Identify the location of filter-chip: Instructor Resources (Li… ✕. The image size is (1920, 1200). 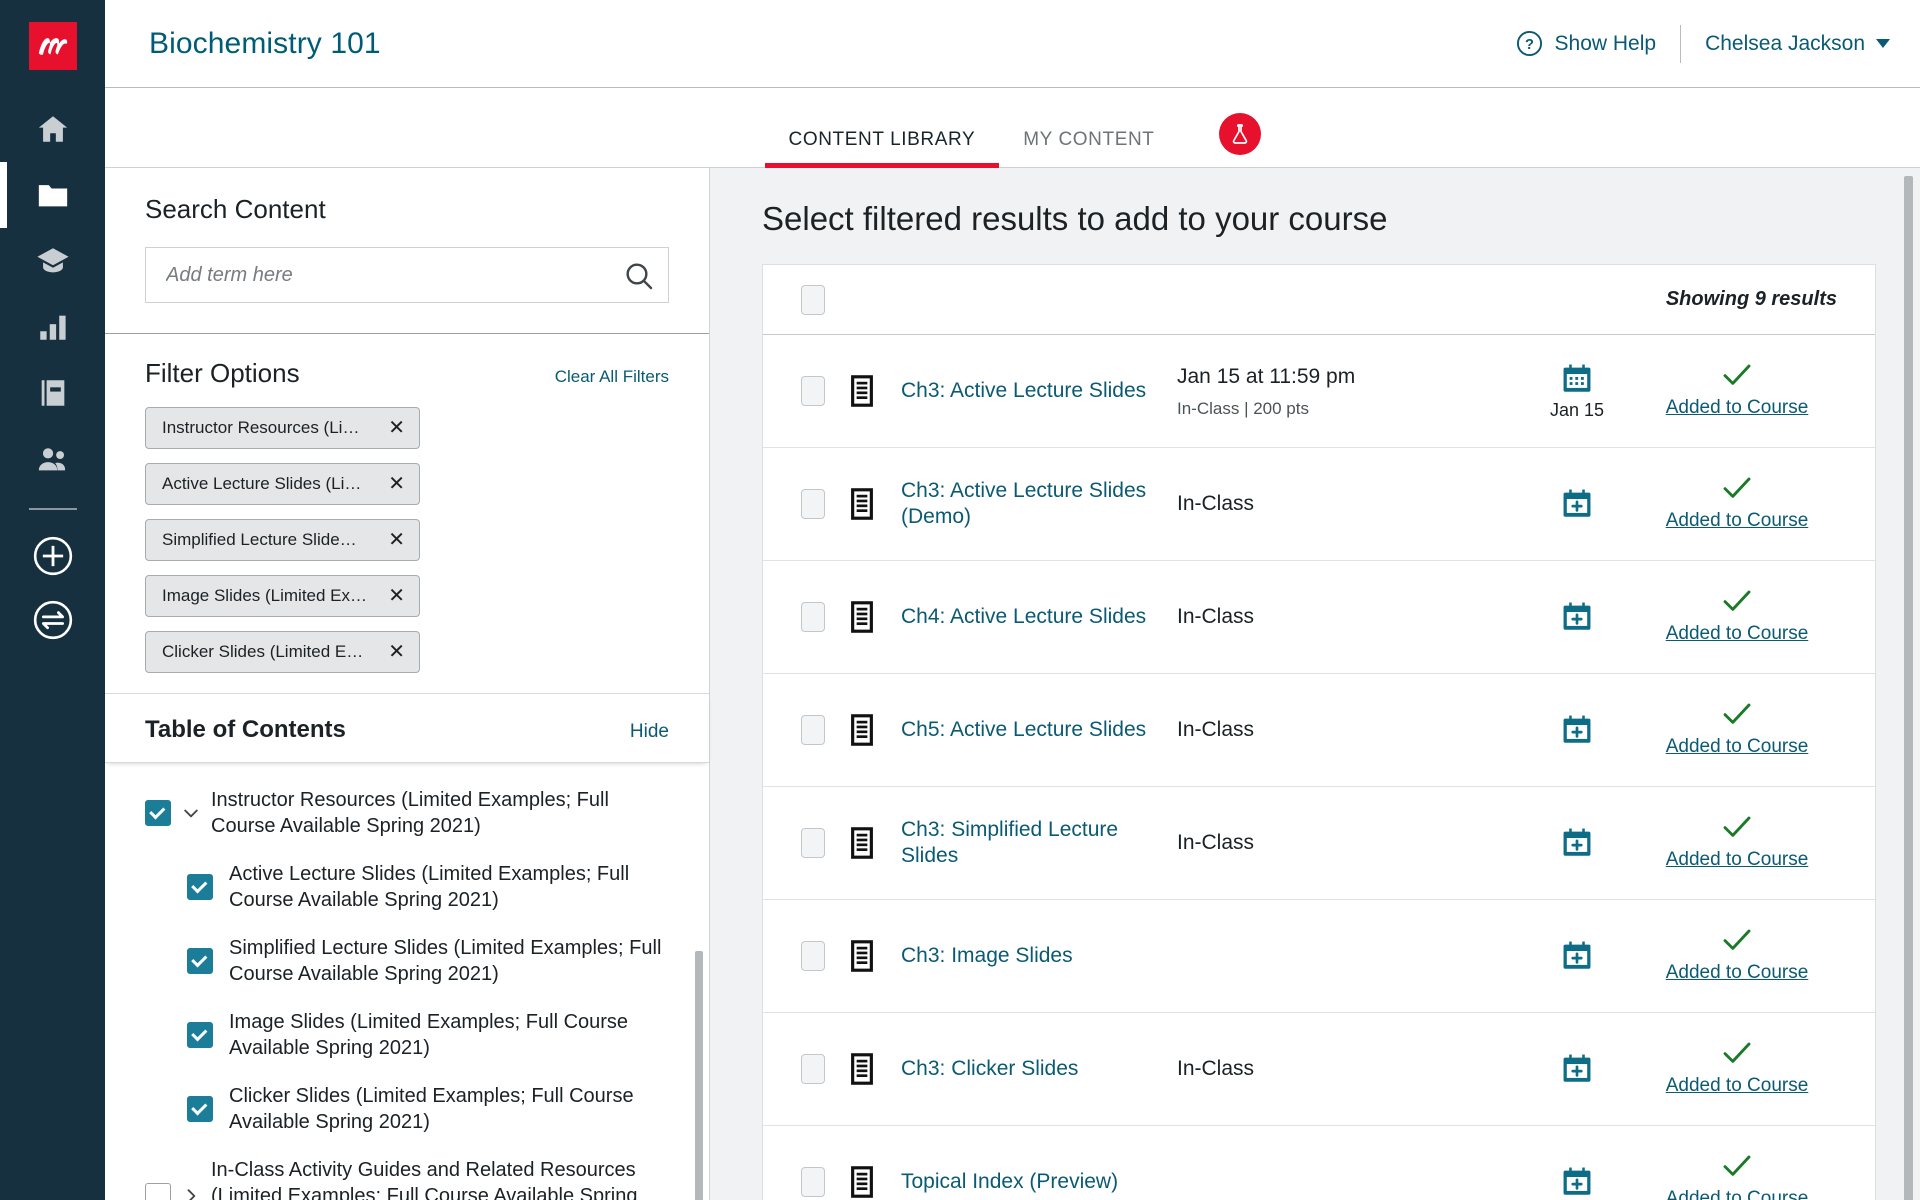
(282, 428).